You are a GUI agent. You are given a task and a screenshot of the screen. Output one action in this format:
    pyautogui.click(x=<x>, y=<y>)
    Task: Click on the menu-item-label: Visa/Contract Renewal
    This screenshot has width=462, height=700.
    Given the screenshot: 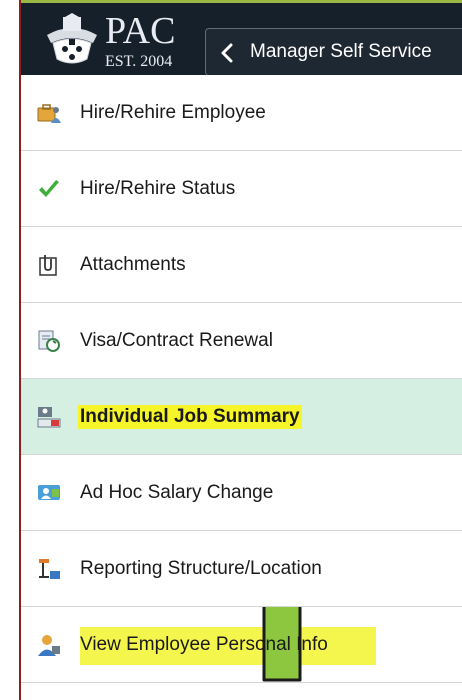 What is the action you would take?
    pyautogui.click(x=176, y=340)
    